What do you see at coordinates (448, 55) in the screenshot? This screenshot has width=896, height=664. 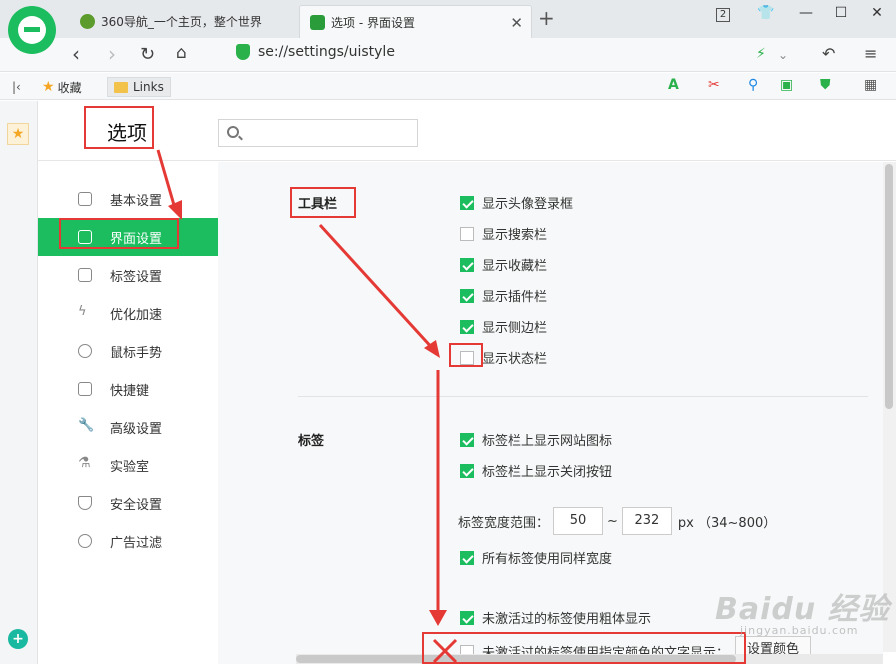 I see `navigation-bar: ‹ › ↻ ⌂ se://settings/uistyle ⚡ ⌄ ↶ ≡` at bounding box center [448, 55].